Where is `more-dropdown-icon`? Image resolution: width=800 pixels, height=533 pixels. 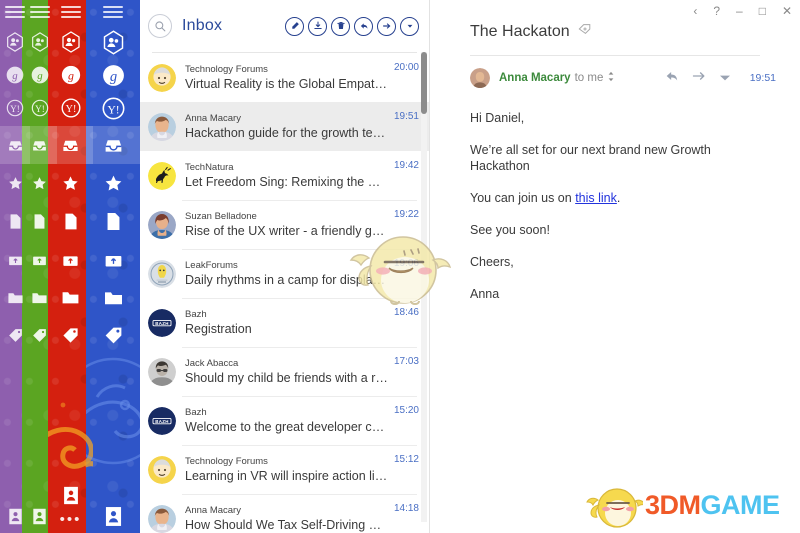
more-dropdown-icon is located at coordinates (725, 78).